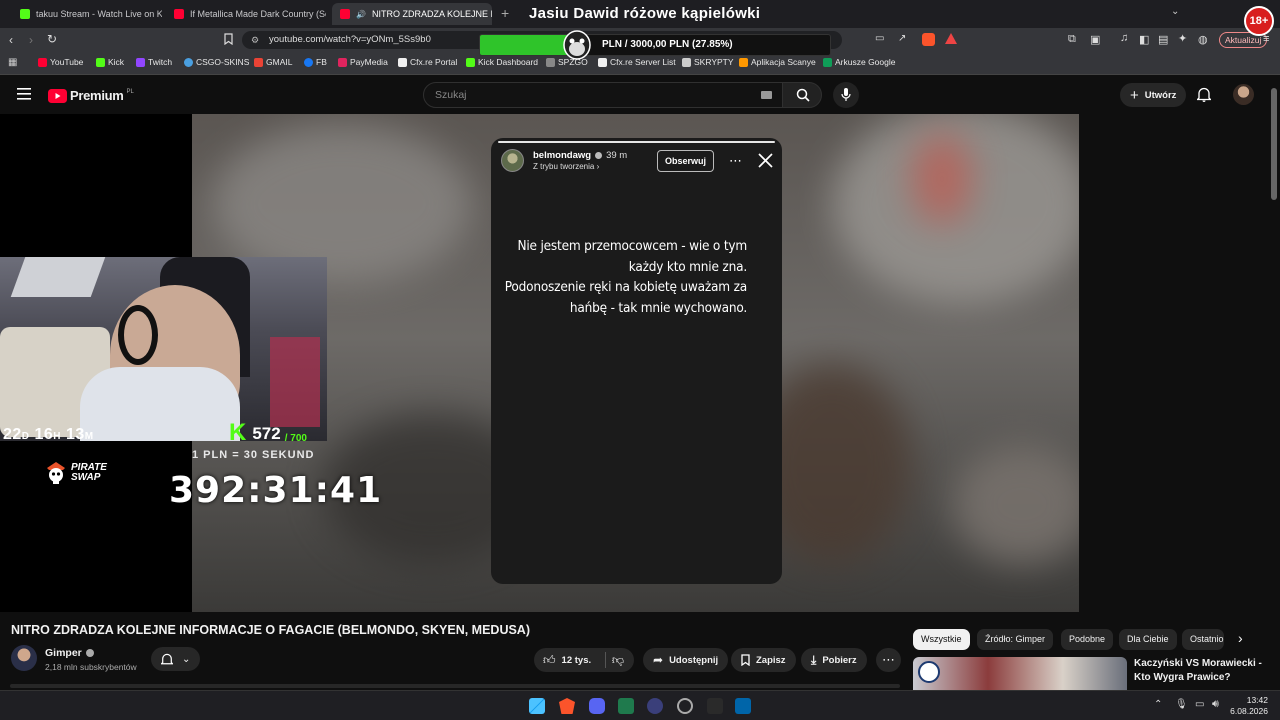 This screenshot has height=720, width=1280. Describe the element at coordinates (1087, 639) in the screenshot. I see `chip-related: Podobne` at that location.